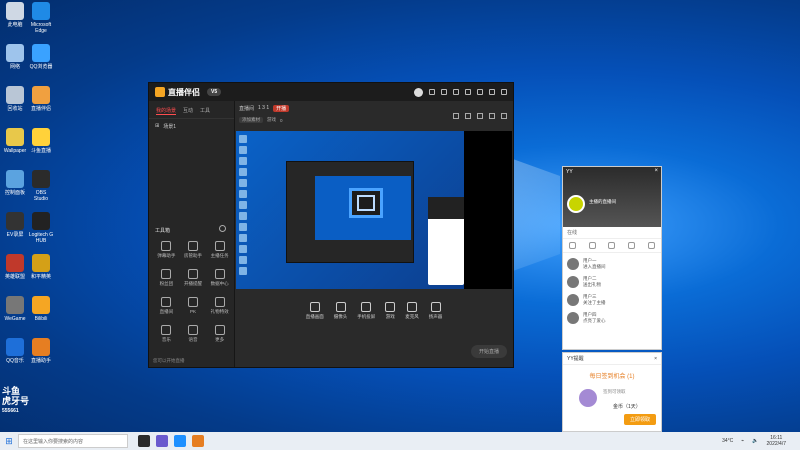 This screenshot has height=450, width=800. What do you see at coordinates (15, 57) in the screenshot?
I see `desktop-icon: 网络` at bounding box center [15, 57].